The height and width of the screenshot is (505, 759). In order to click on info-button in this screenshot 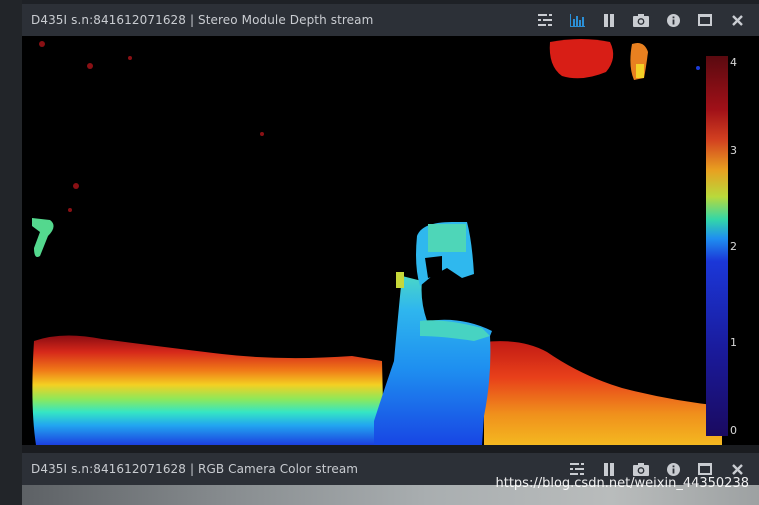, I will do `click(673, 20)`.